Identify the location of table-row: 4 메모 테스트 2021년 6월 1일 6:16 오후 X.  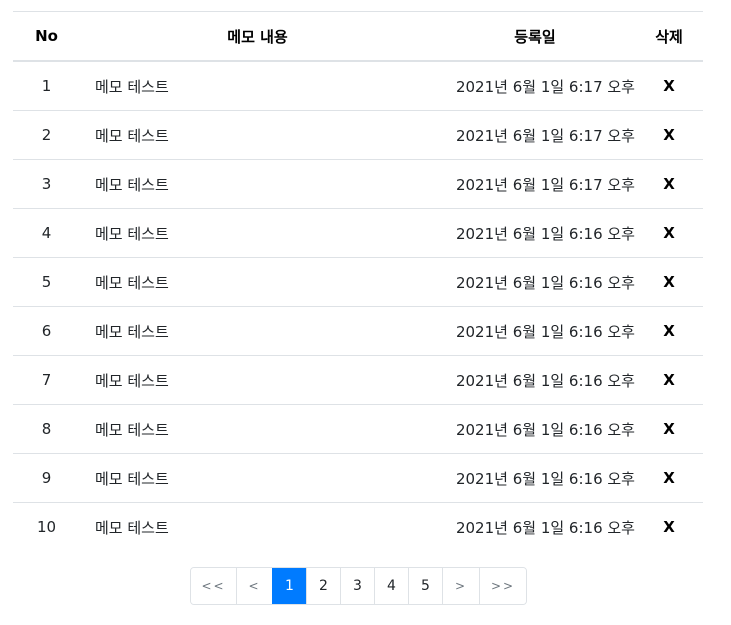
(358, 233).